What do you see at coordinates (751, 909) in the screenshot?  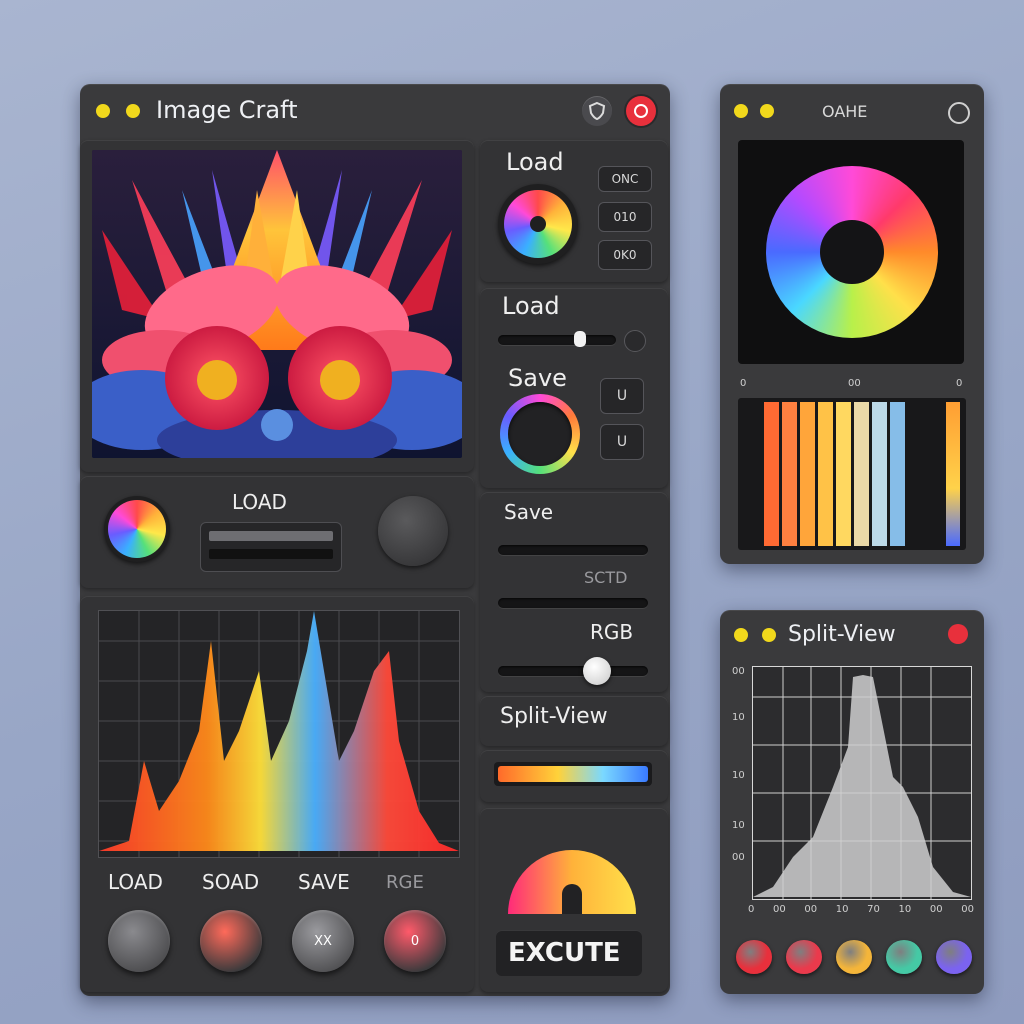 I see `split-x-tick: 0` at bounding box center [751, 909].